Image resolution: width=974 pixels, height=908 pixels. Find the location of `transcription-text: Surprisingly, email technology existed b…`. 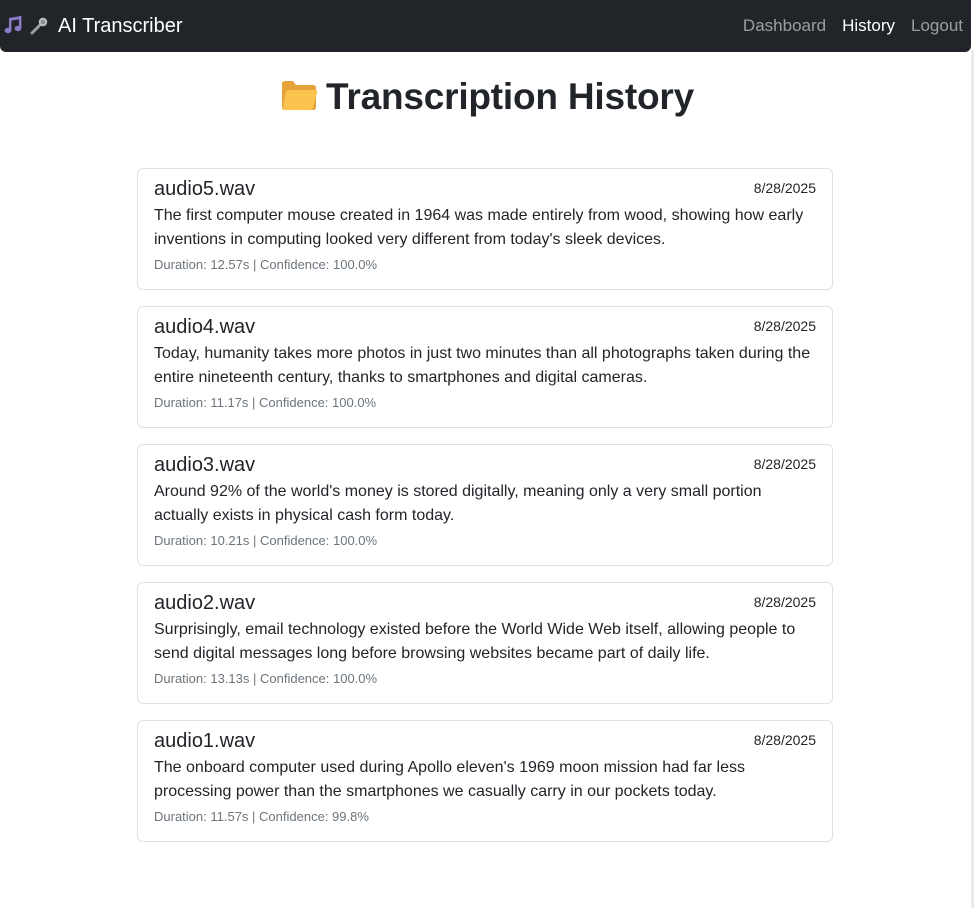

transcription-text: Surprisingly, email technology existed b… is located at coordinates (475, 641).